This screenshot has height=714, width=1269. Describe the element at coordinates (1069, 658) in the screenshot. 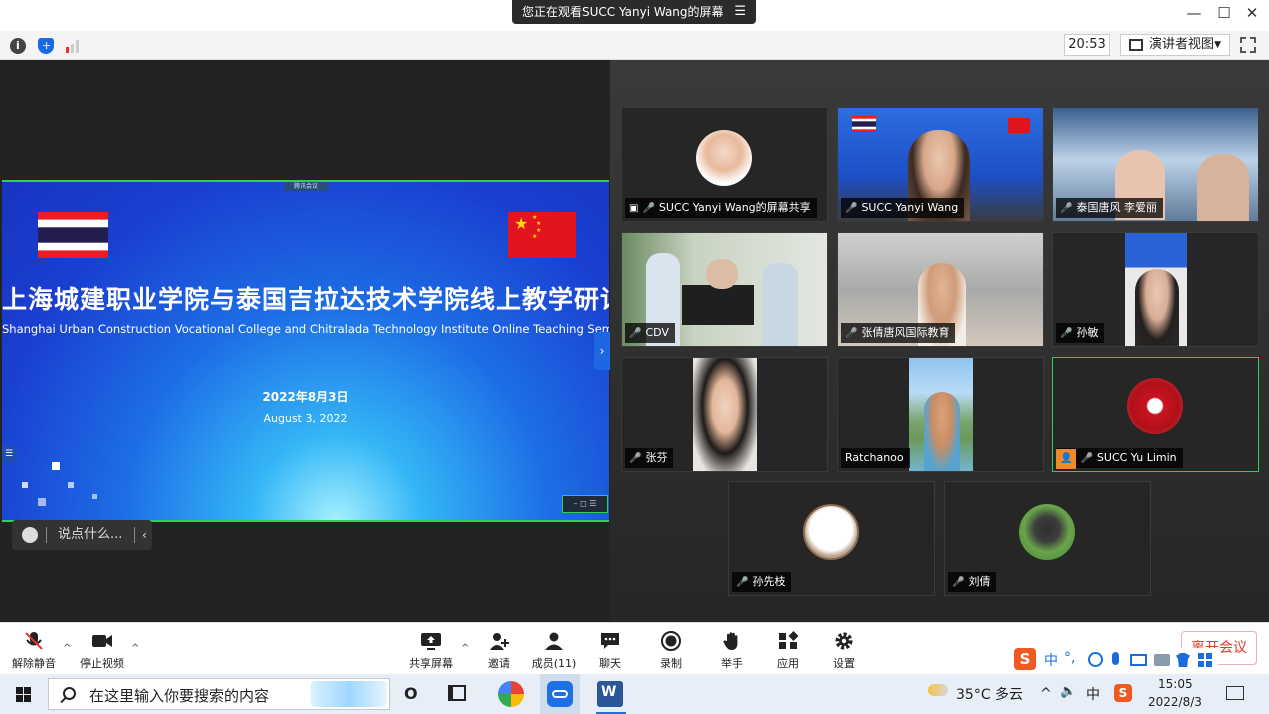

I see `ime-punctuation: °,` at that location.